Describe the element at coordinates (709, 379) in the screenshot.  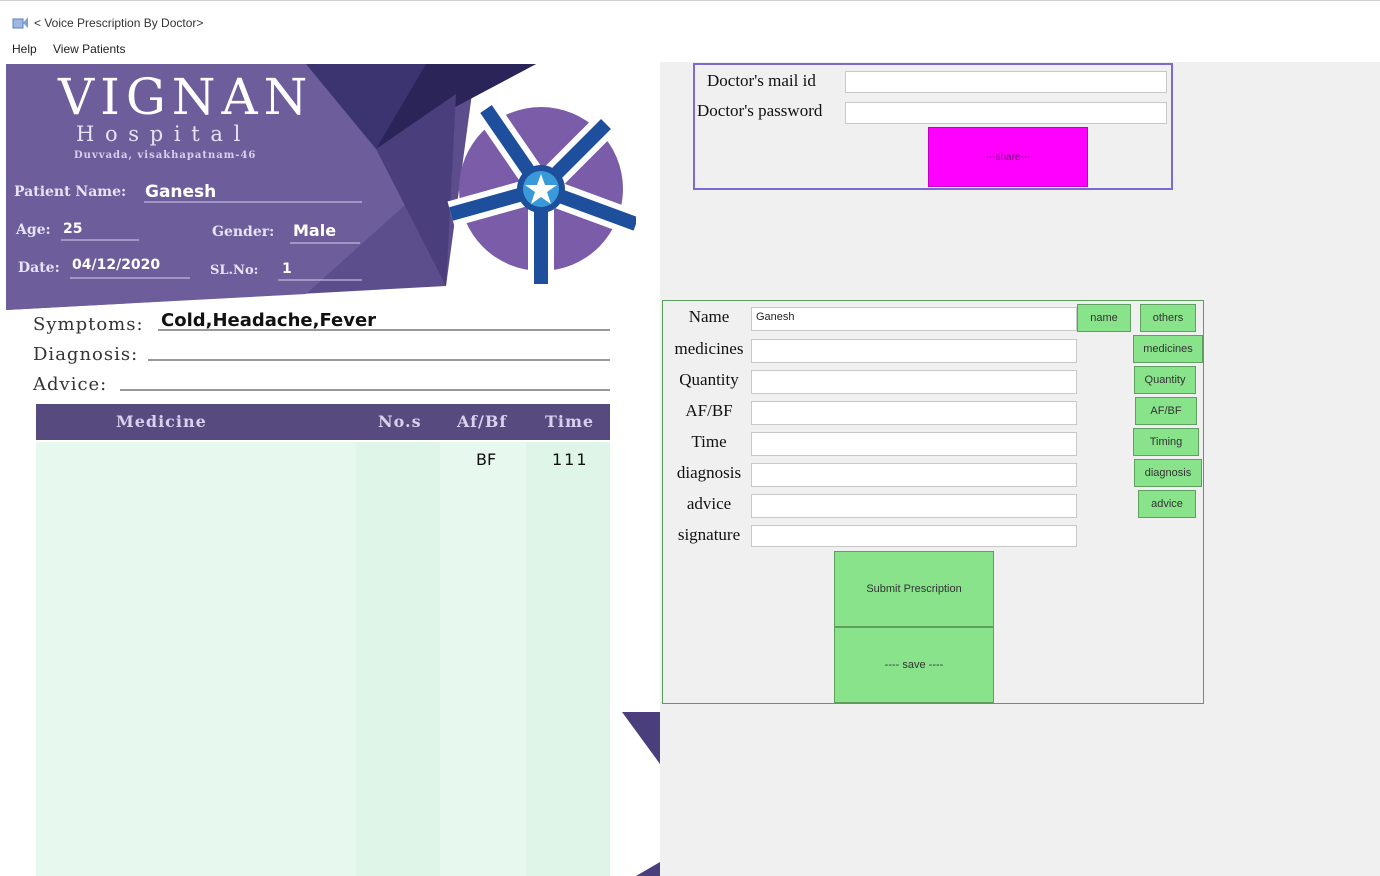
I see `quantity-label: Quantity` at that location.